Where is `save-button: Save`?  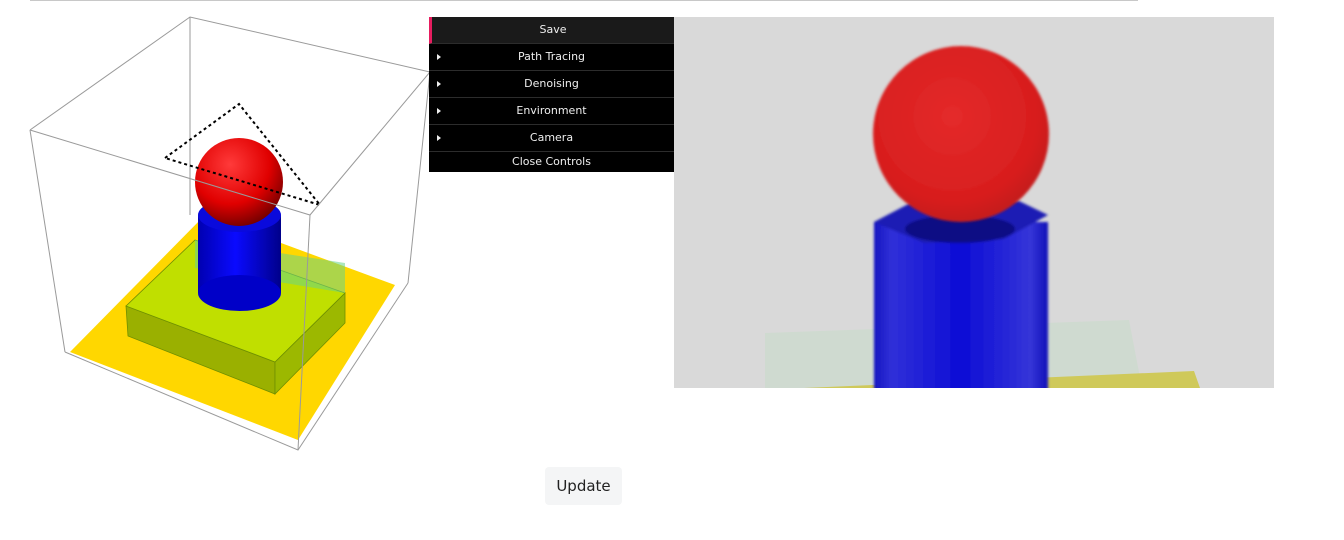 save-button: Save is located at coordinates (551, 30).